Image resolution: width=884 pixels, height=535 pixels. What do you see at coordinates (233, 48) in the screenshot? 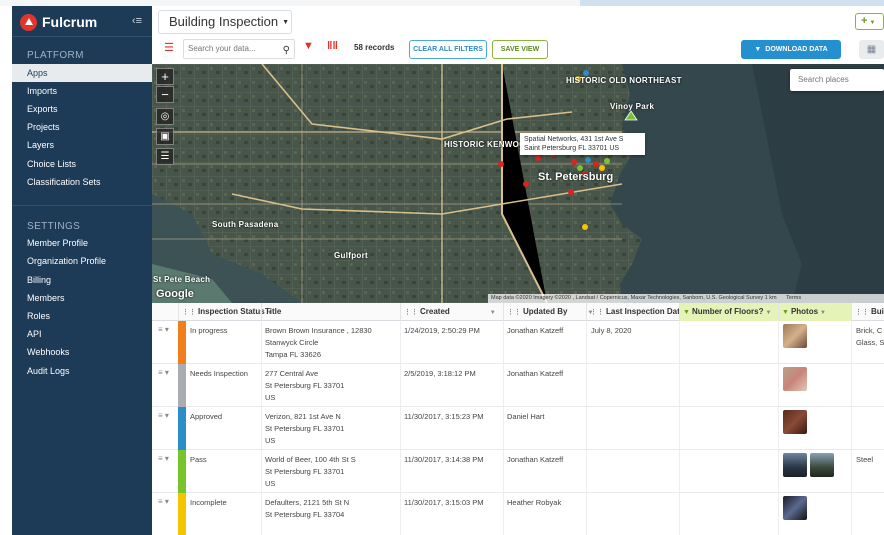
I see `search-input` at bounding box center [233, 48].